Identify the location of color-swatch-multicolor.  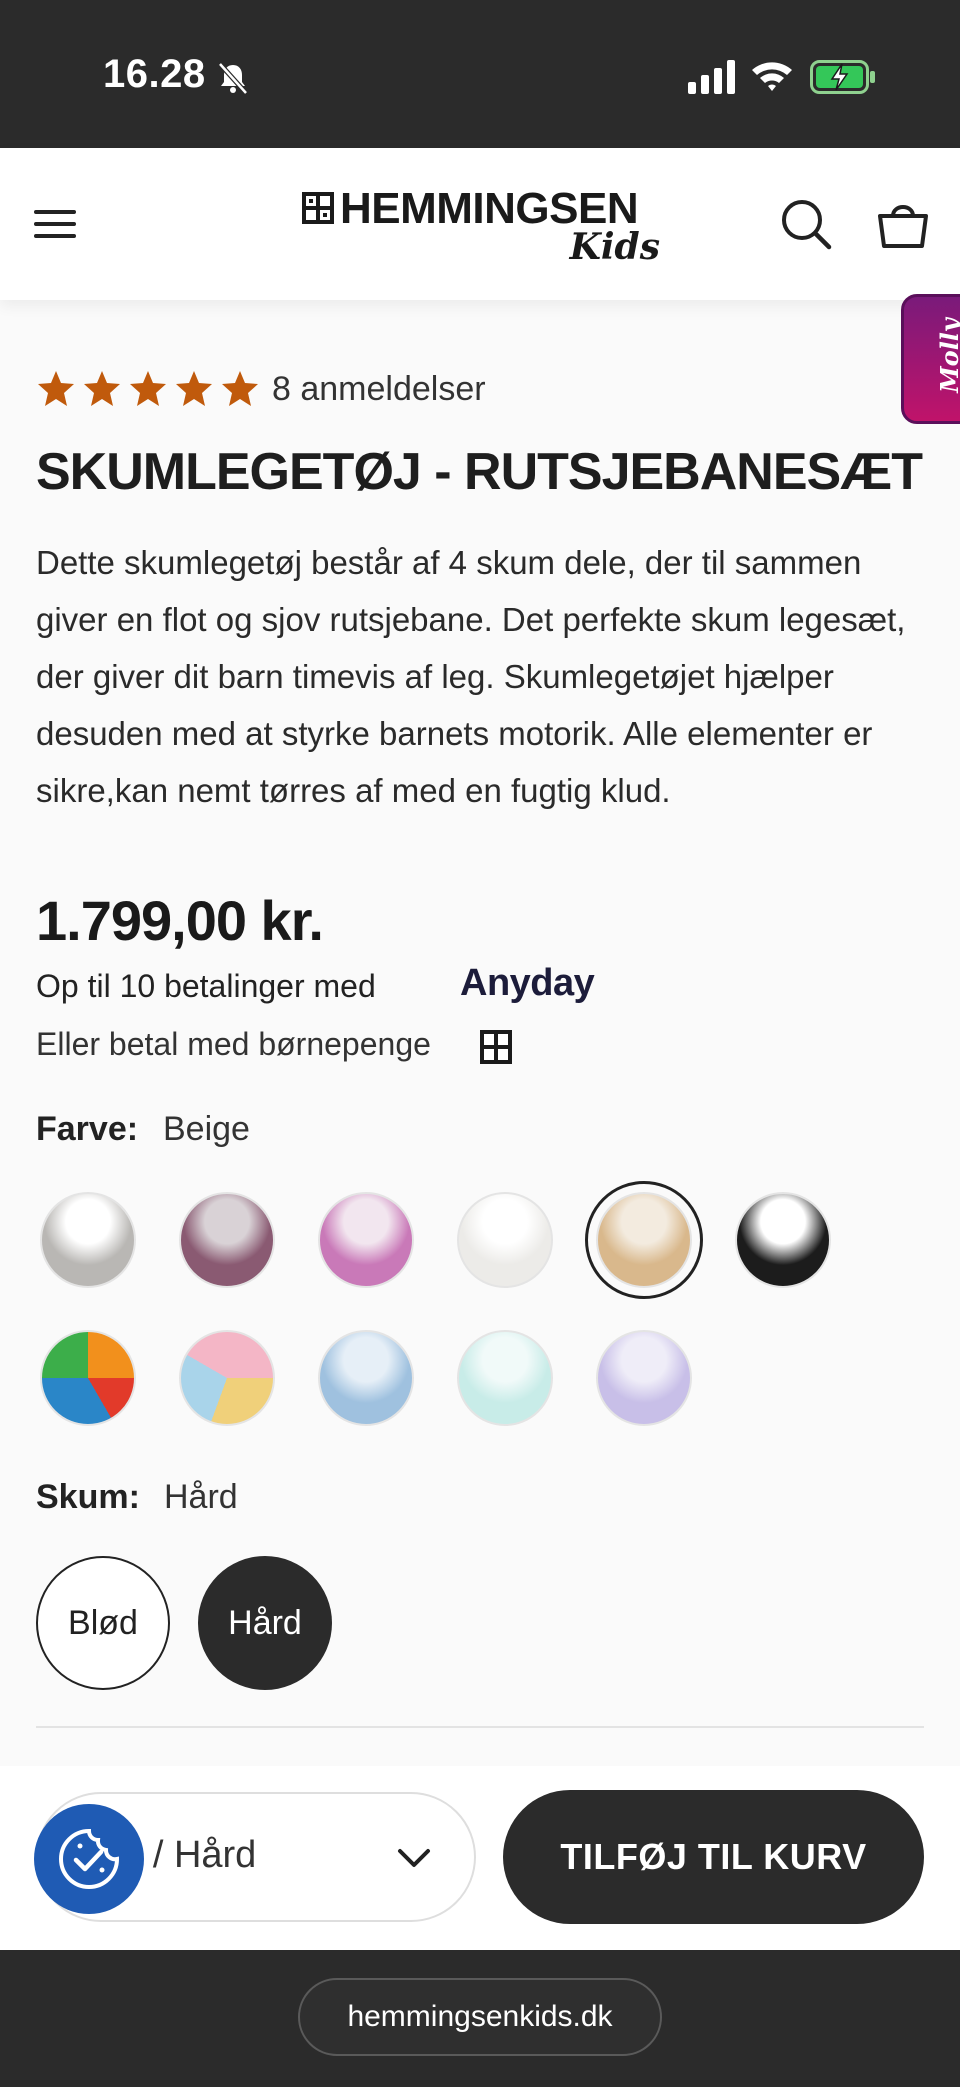
(88, 1378).